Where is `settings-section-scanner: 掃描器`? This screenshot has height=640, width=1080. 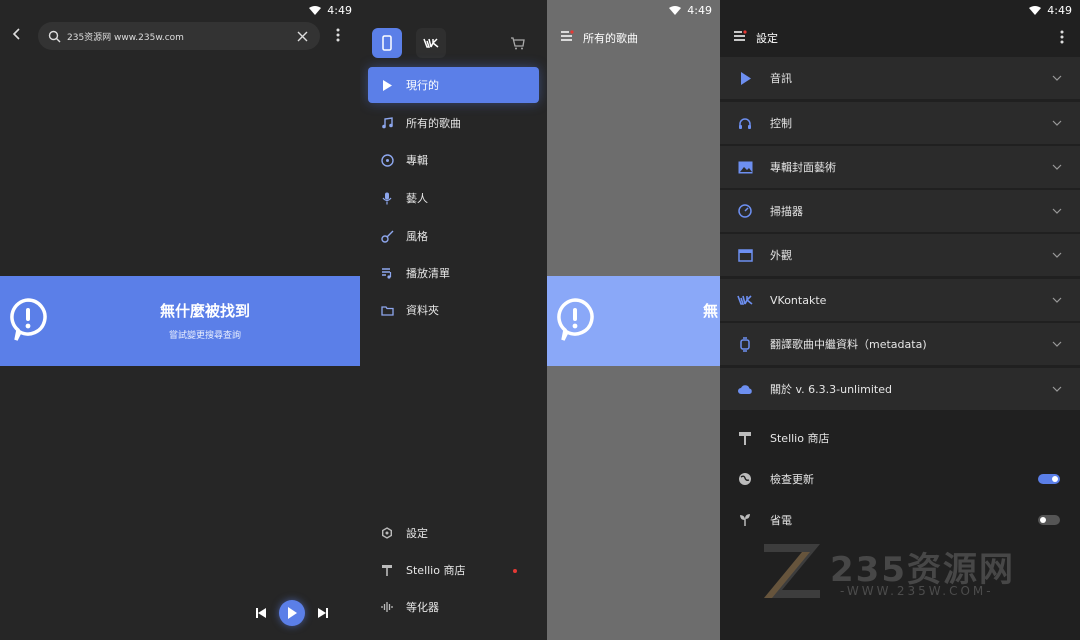 settings-section-scanner: 掃描器 is located at coordinates (900, 211).